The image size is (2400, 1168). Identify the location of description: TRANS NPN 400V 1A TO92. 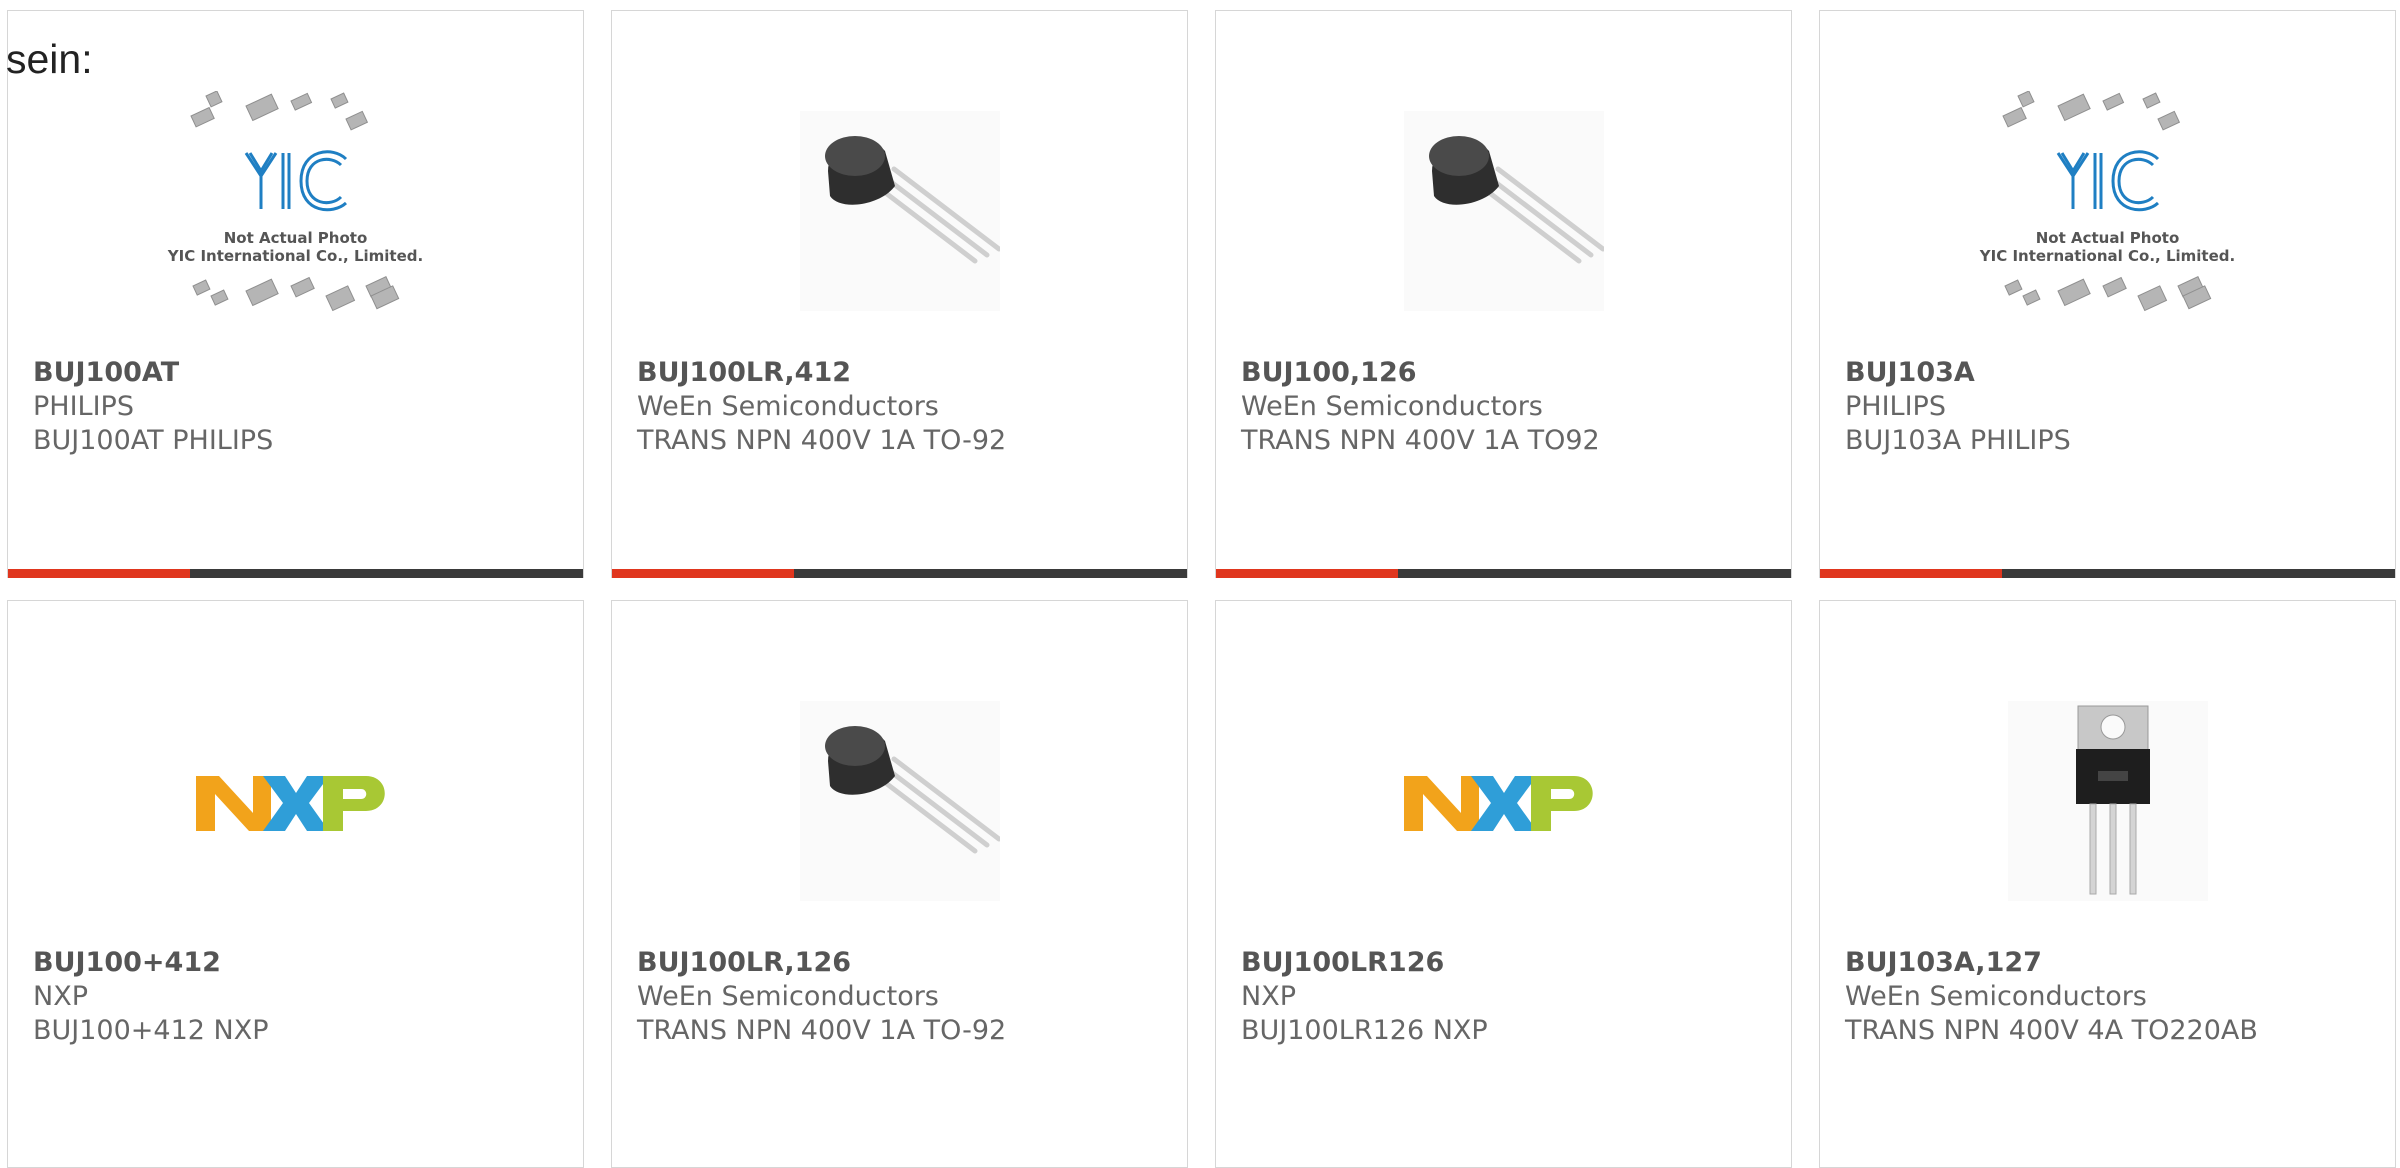
(1420, 440).